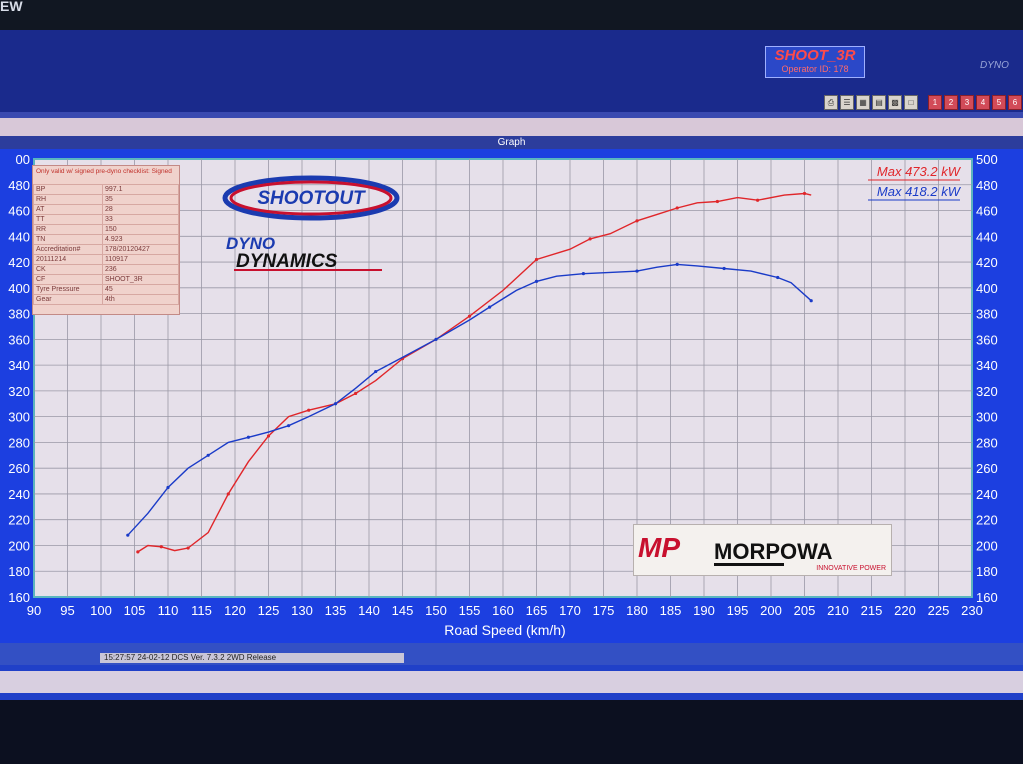 Image resolution: width=1023 pixels, height=764 pixels. I want to click on window-icon: □, so click(911, 102).